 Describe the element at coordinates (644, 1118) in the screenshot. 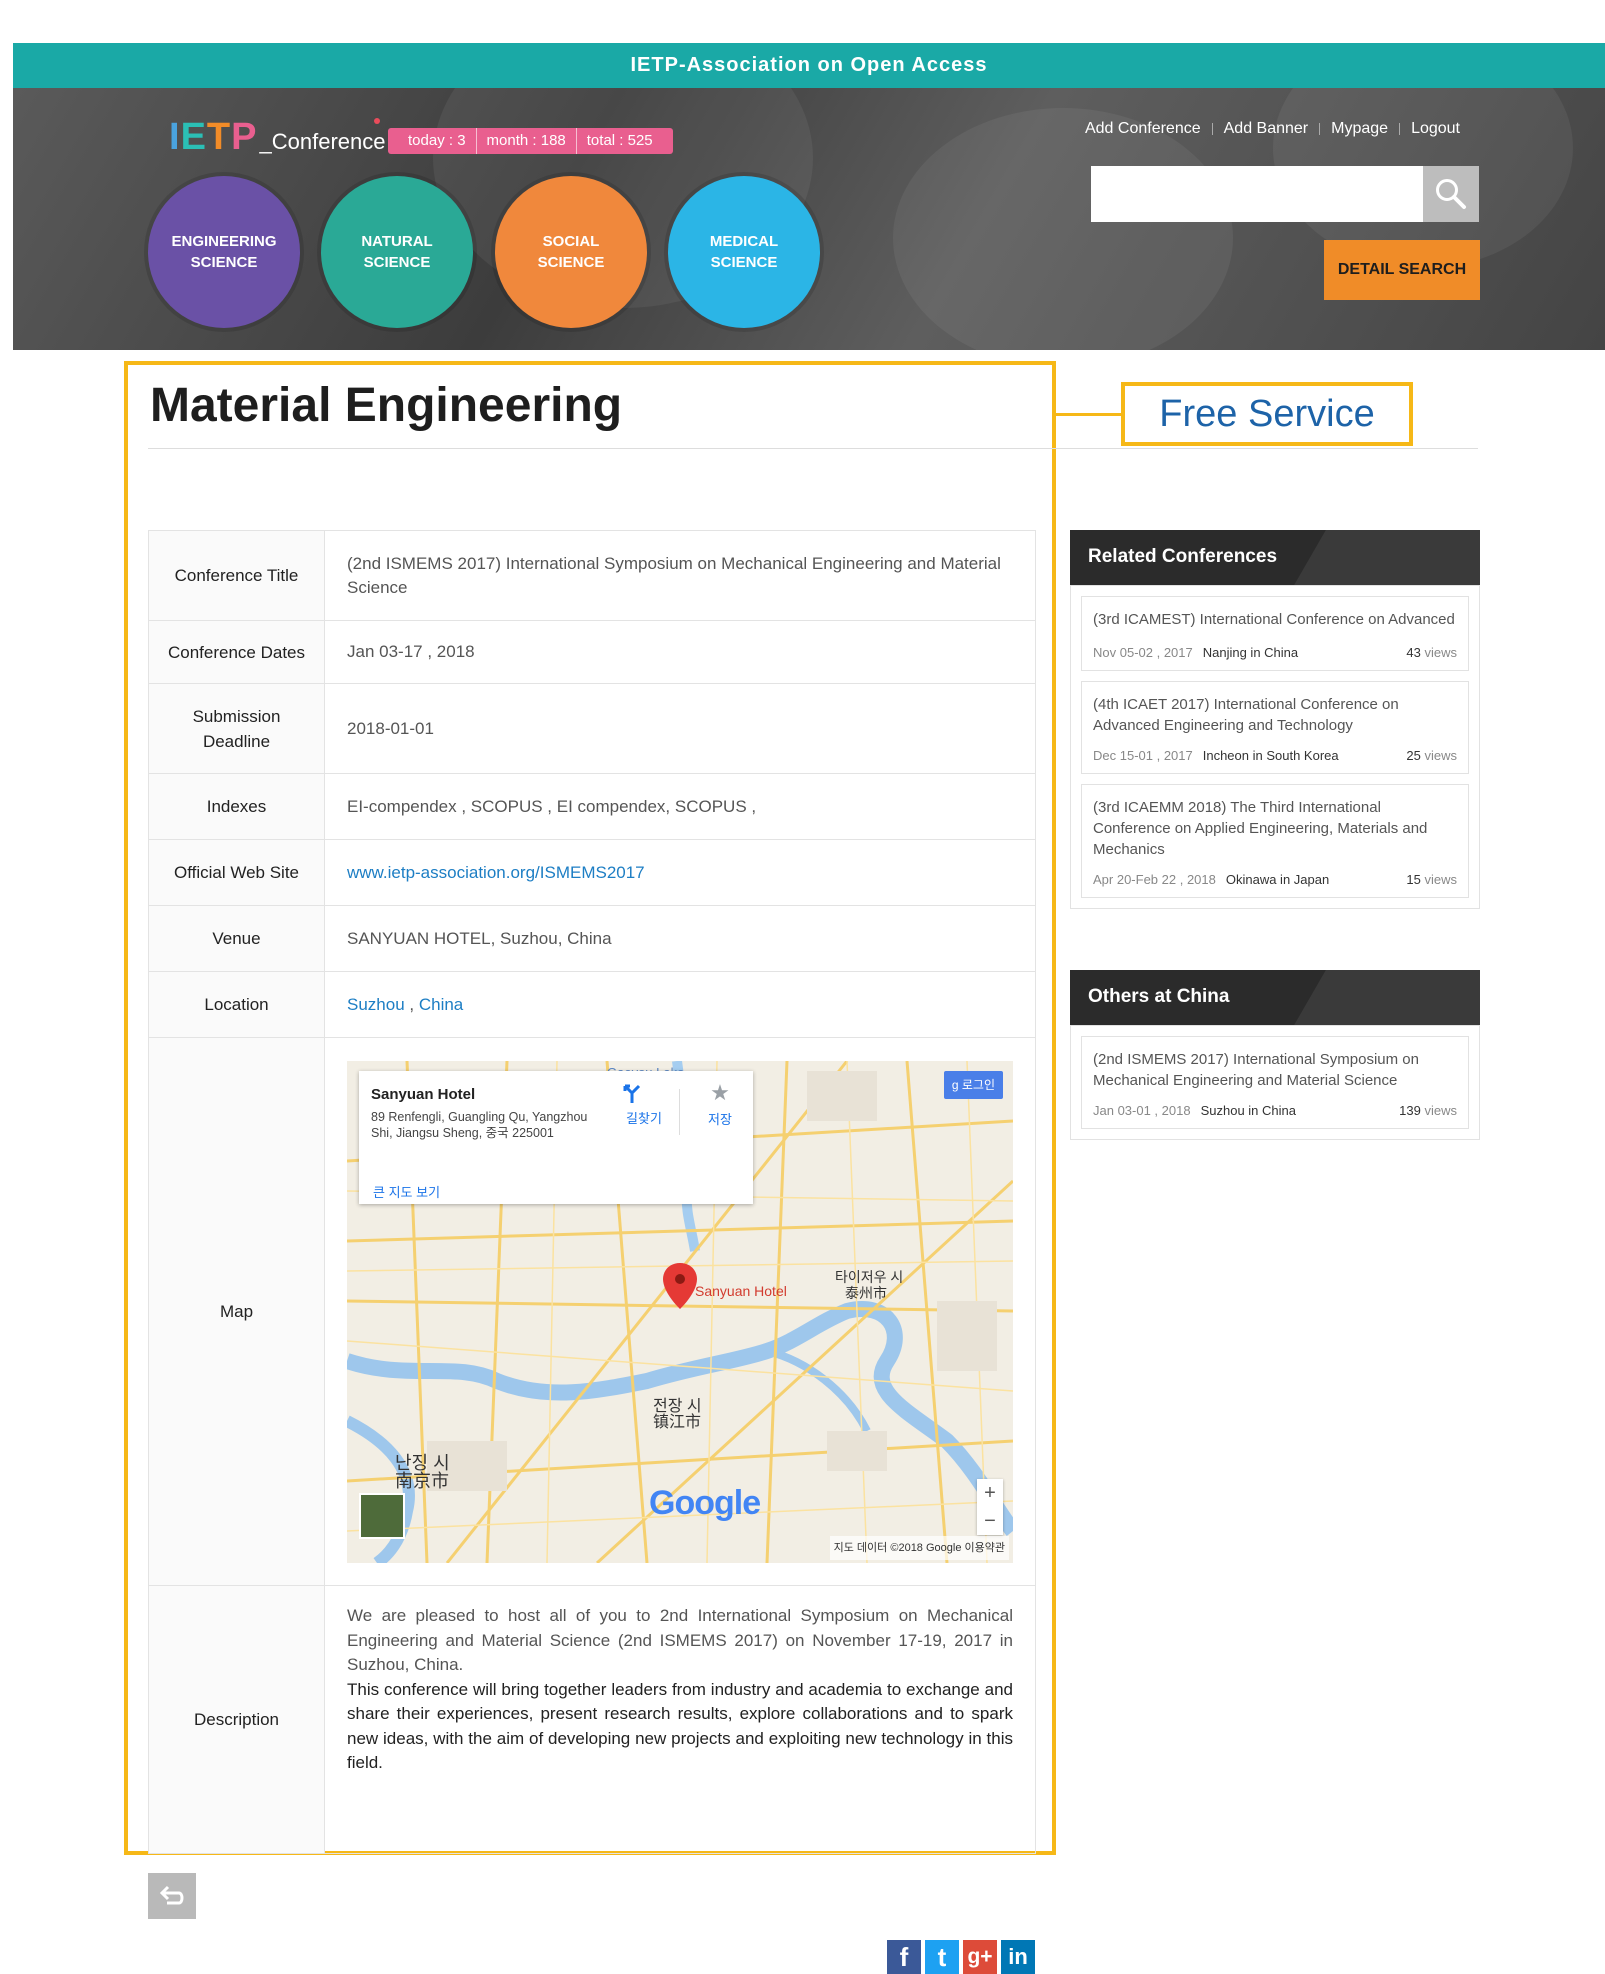

I see `directions-label: 길찾기` at that location.